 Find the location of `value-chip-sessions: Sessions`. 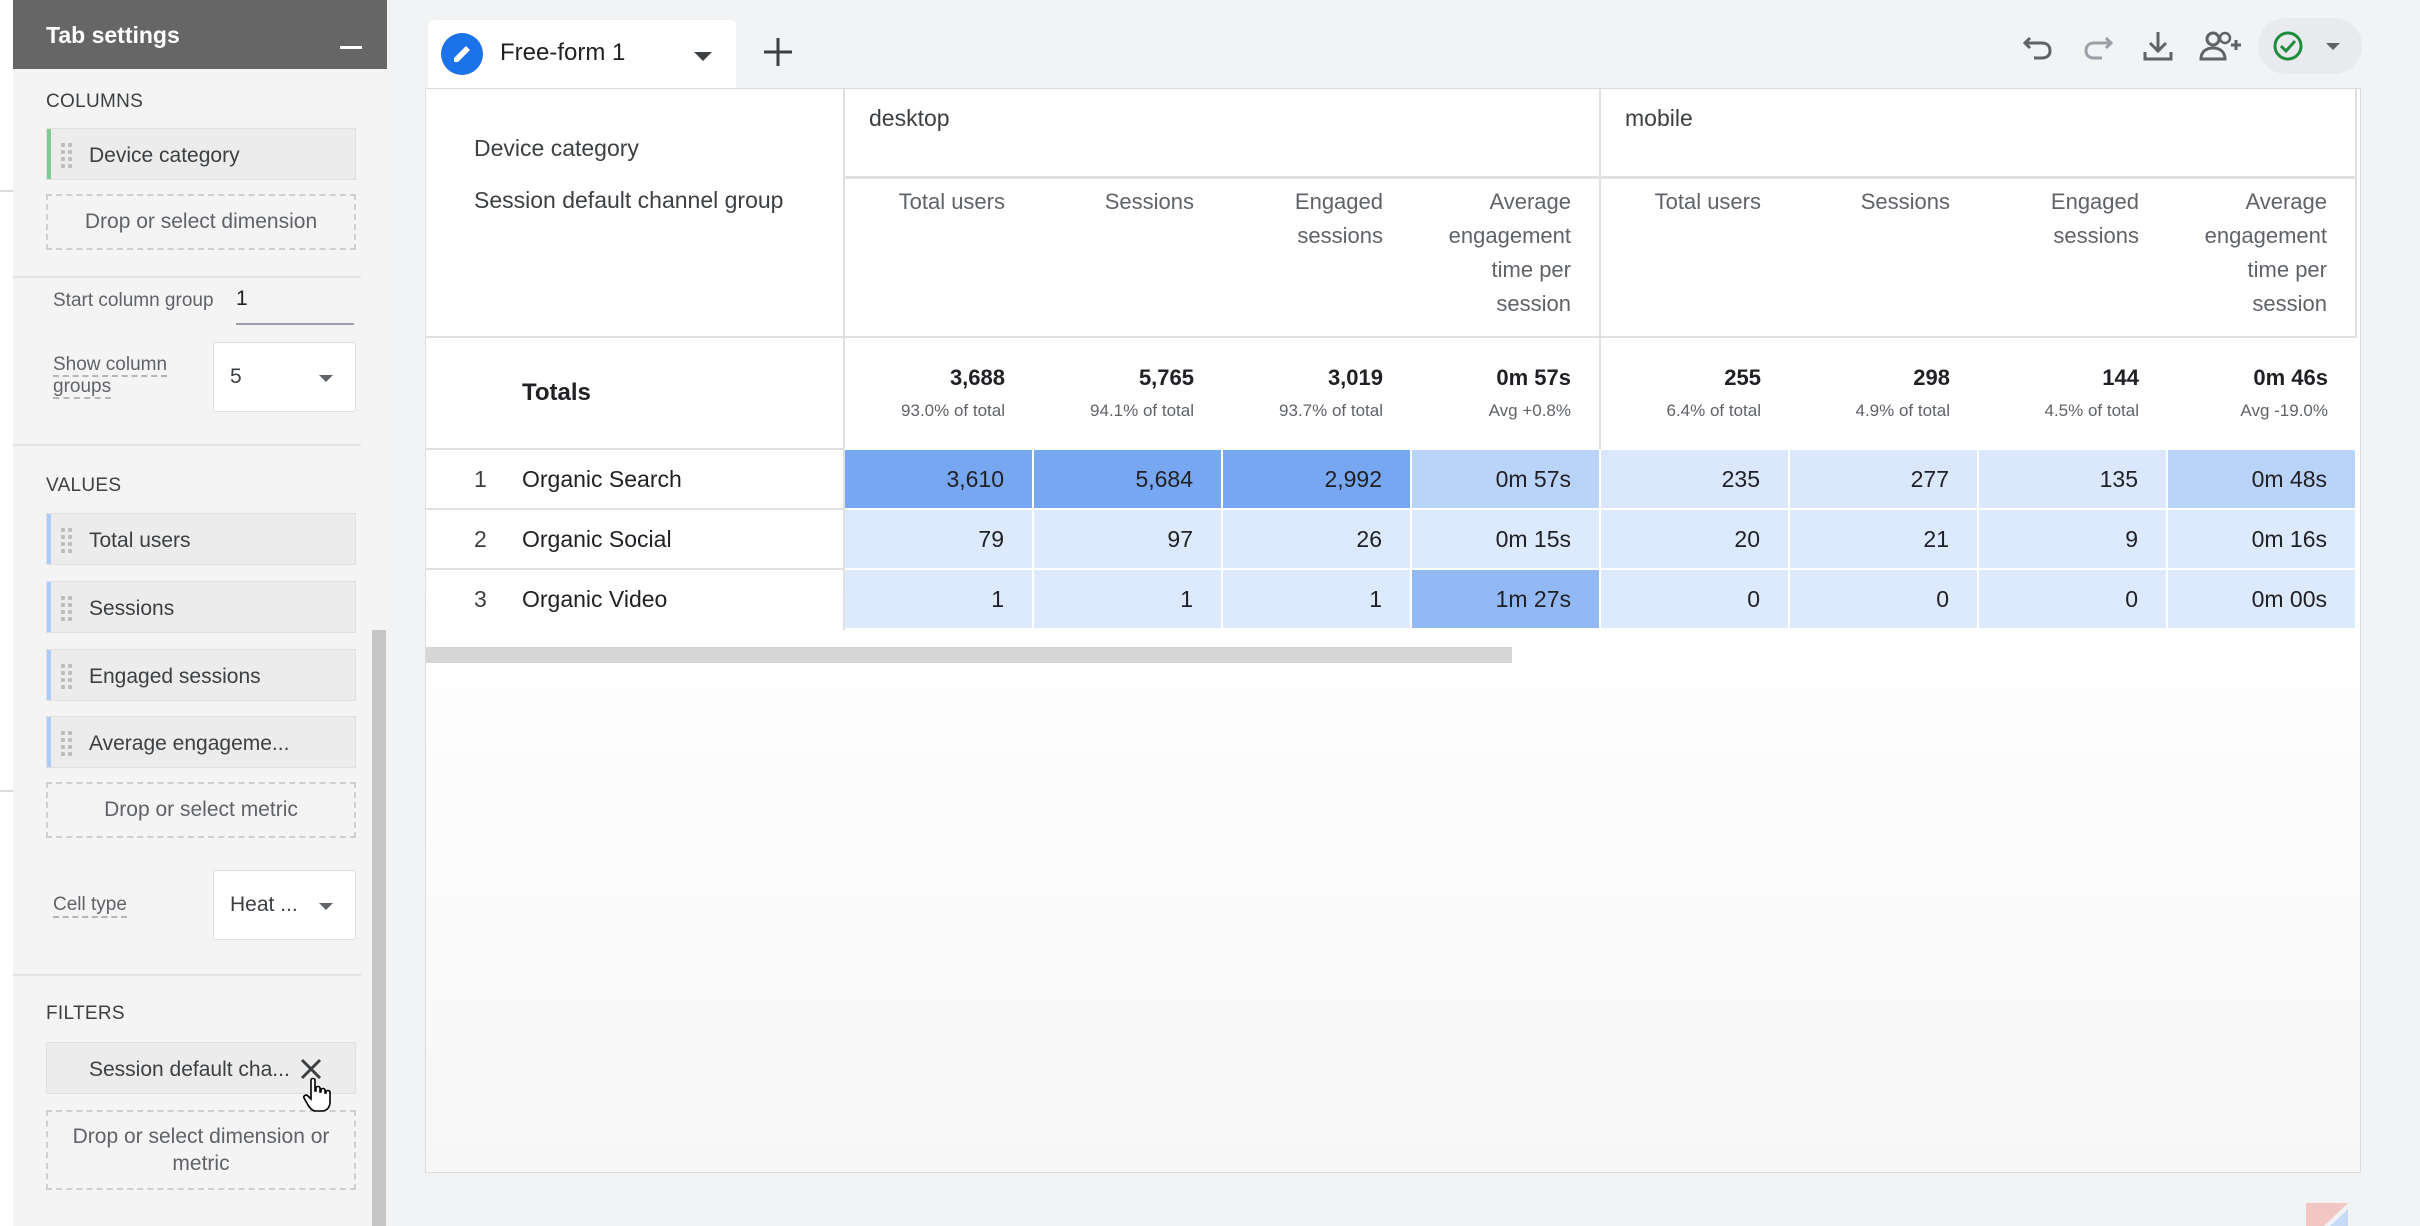

value-chip-sessions: Sessions is located at coordinates (201, 607).